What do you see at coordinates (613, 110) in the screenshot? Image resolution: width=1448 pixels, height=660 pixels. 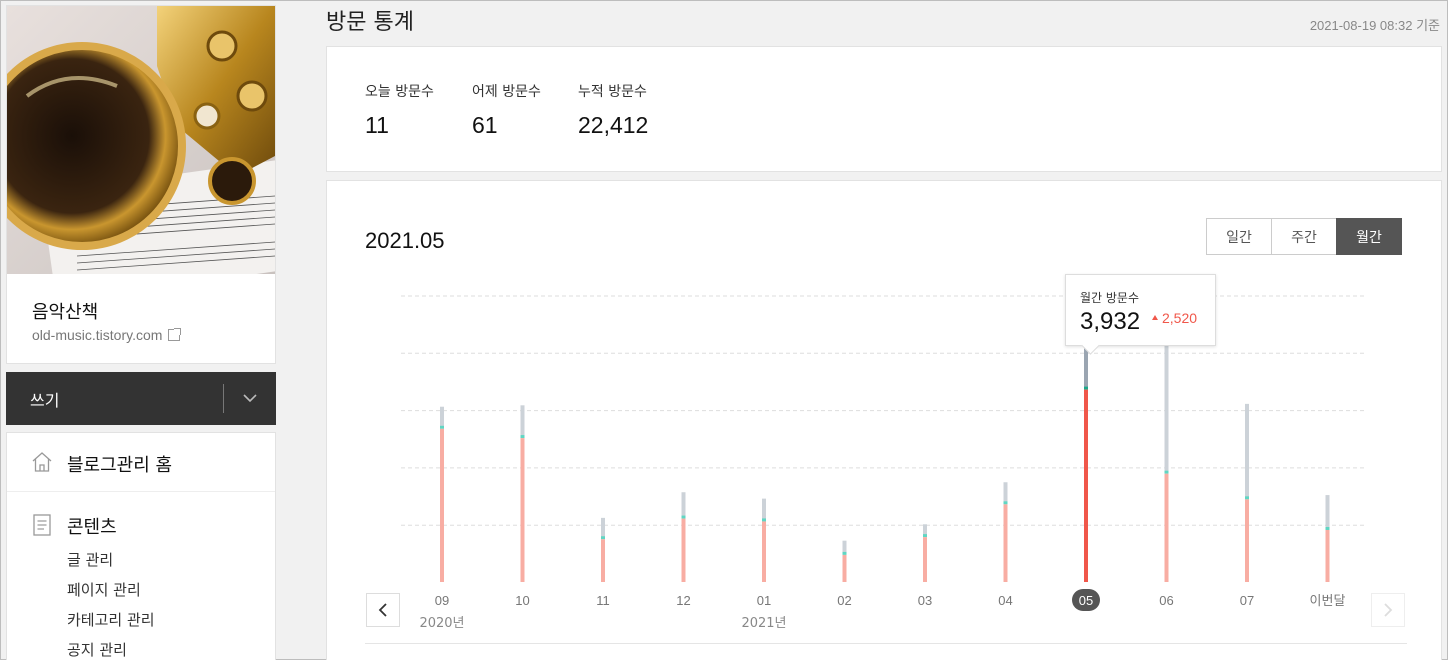 I see `stat-total: 누적 방문수 22,412` at bounding box center [613, 110].